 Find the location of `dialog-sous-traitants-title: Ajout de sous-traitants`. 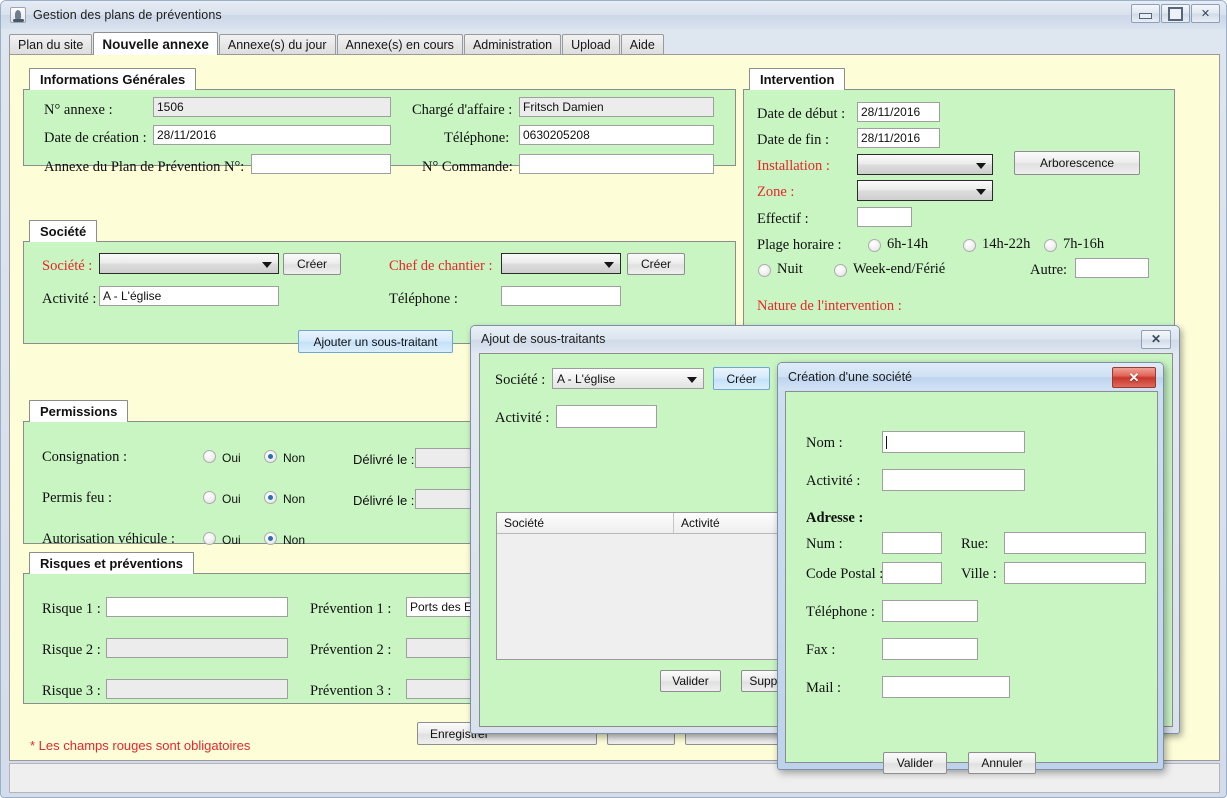

dialog-sous-traitants-title: Ajout de sous-traitants is located at coordinates (543, 339).